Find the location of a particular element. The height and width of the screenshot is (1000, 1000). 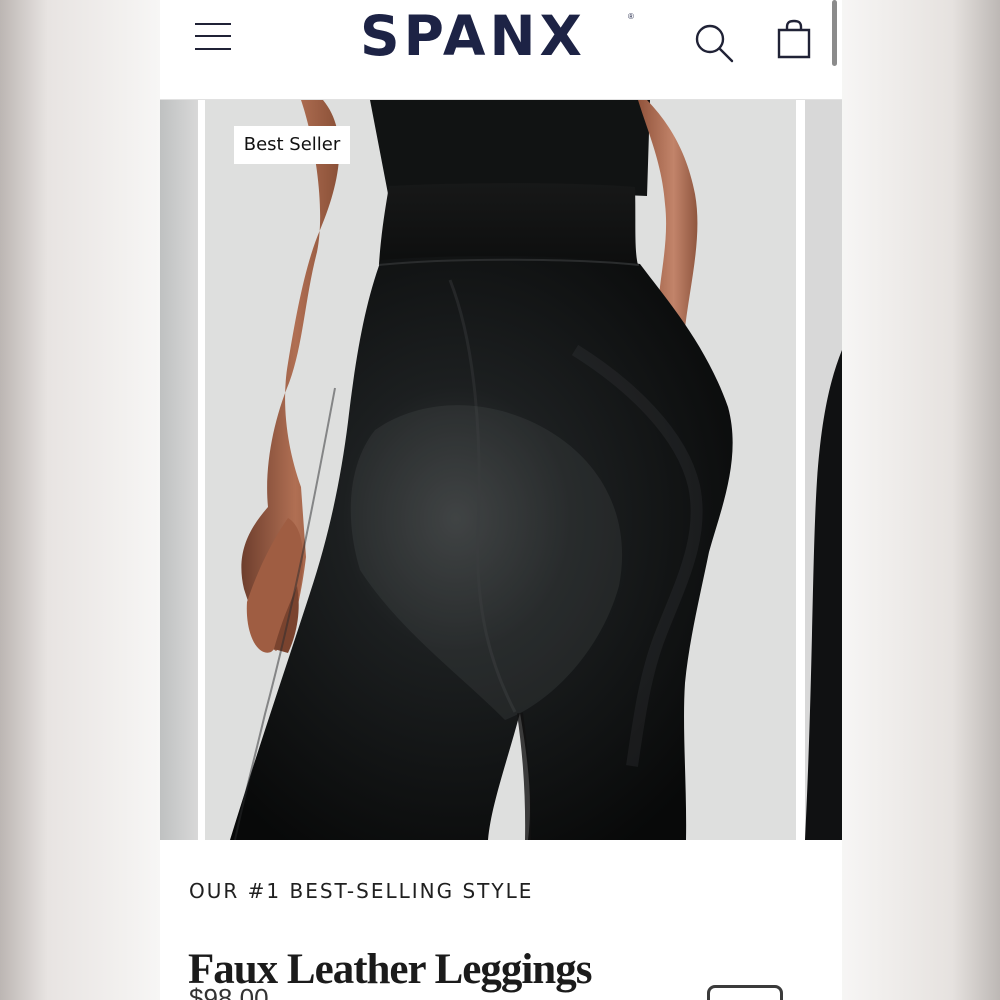

menu-line-middle is located at coordinates (213, 36).